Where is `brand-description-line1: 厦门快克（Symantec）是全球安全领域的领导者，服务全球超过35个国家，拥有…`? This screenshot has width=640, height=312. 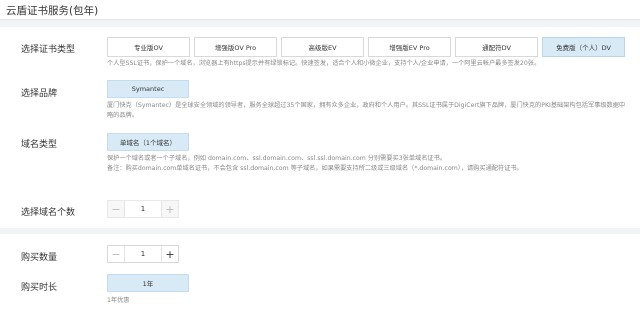 brand-description-line1: 厦门快克（Symantec）是全球安全领域的领导者，服务全球超过35个国家，拥有… is located at coordinates (366, 105).